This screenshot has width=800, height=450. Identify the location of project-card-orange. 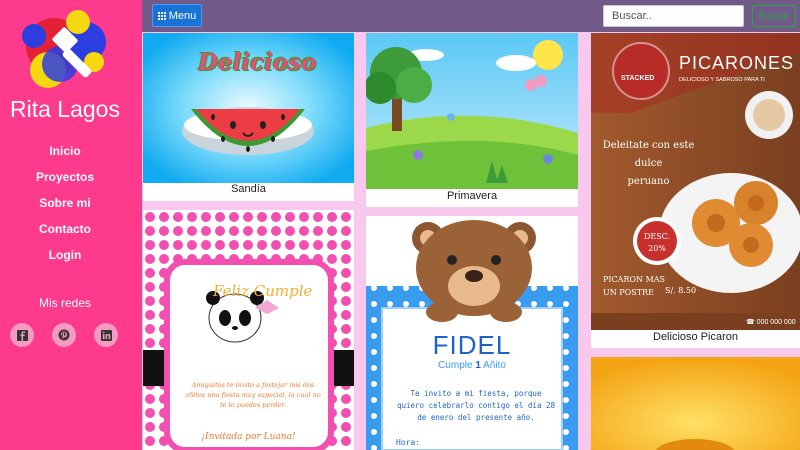
(695, 403).